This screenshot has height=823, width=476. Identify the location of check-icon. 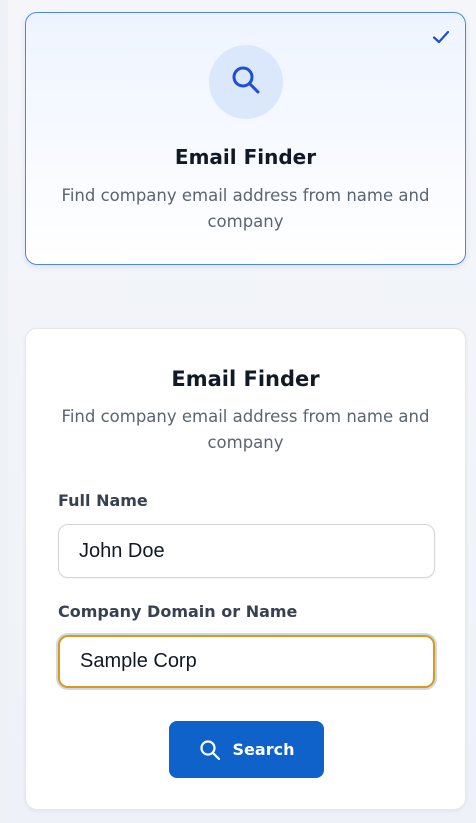
(441, 37).